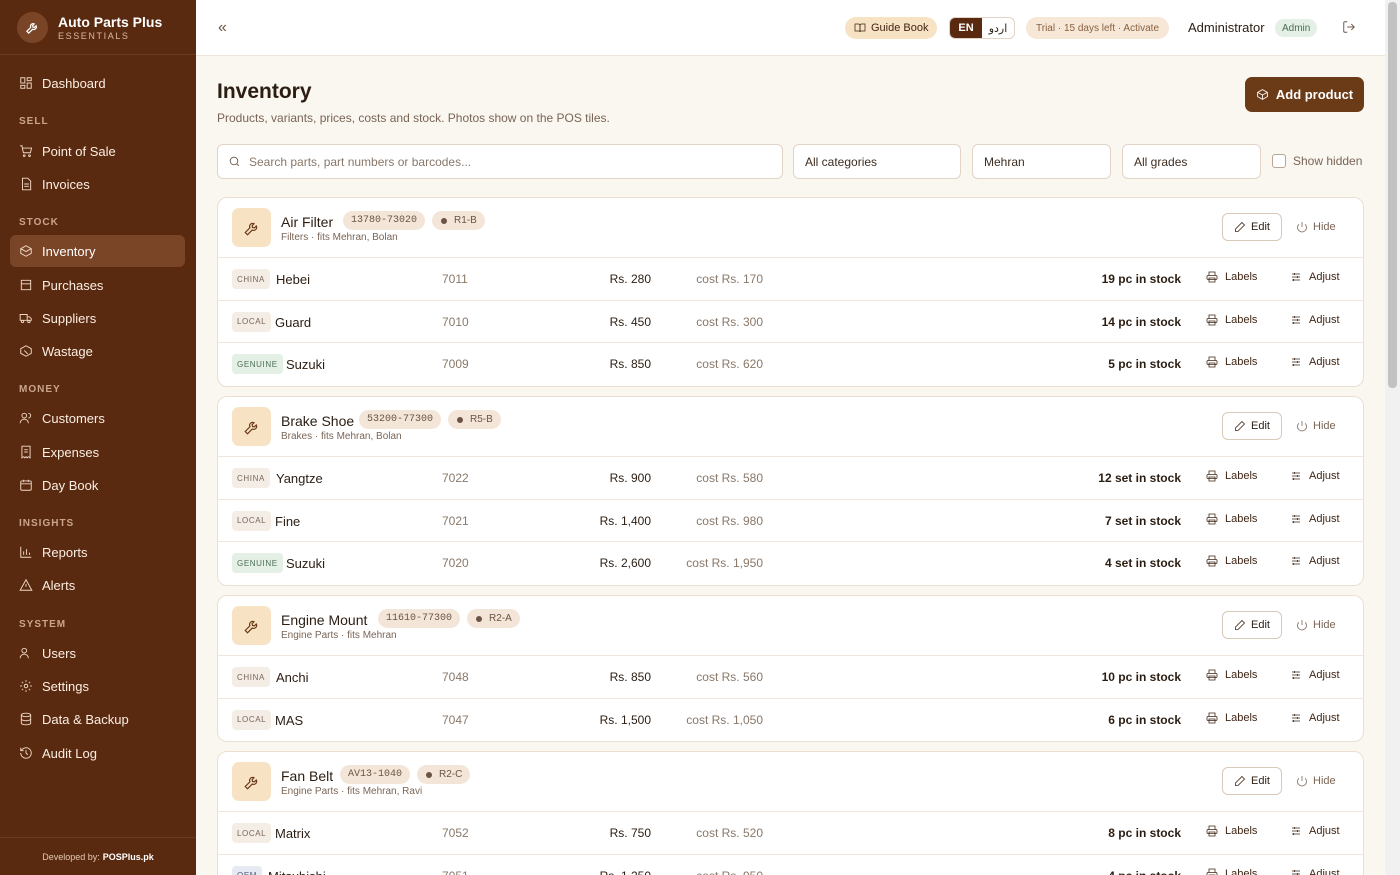 The height and width of the screenshot is (875, 1400). Describe the element at coordinates (1144, 364) in the screenshot. I see `variant-stock: 5 pc in stock` at that location.